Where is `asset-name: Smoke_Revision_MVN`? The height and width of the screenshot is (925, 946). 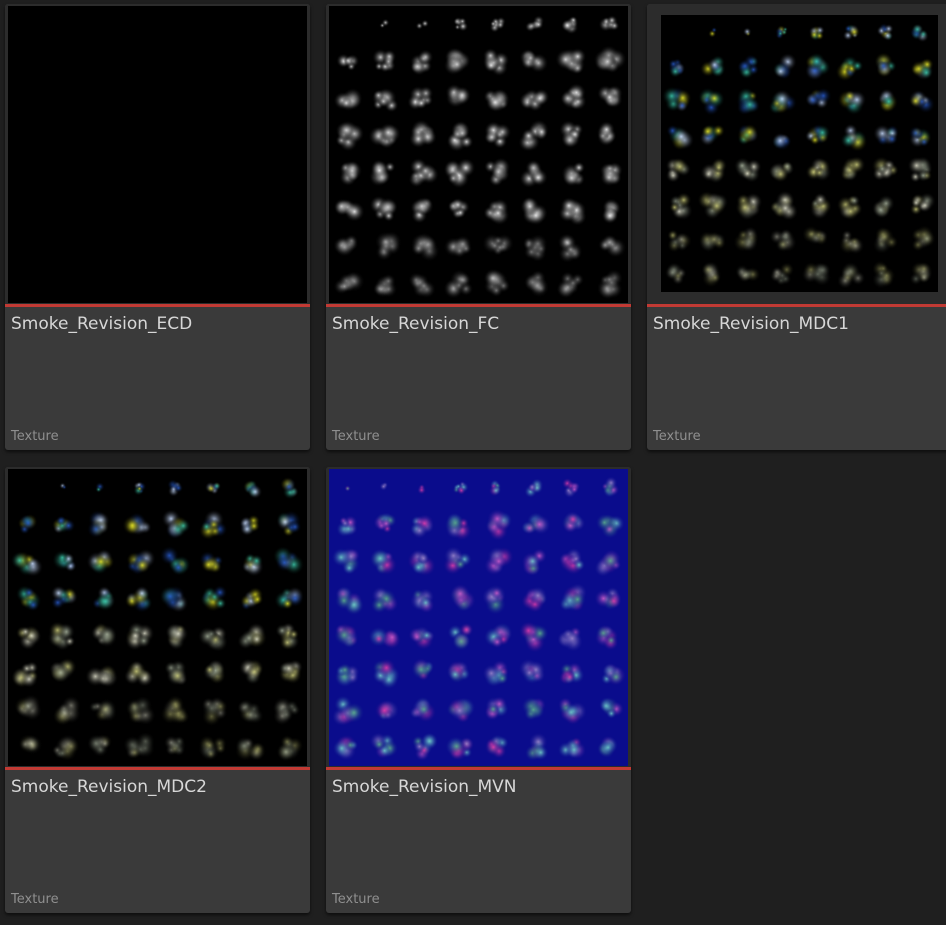 asset-name: Smoke_Revision_MVN is located at coordinates (424, 787).